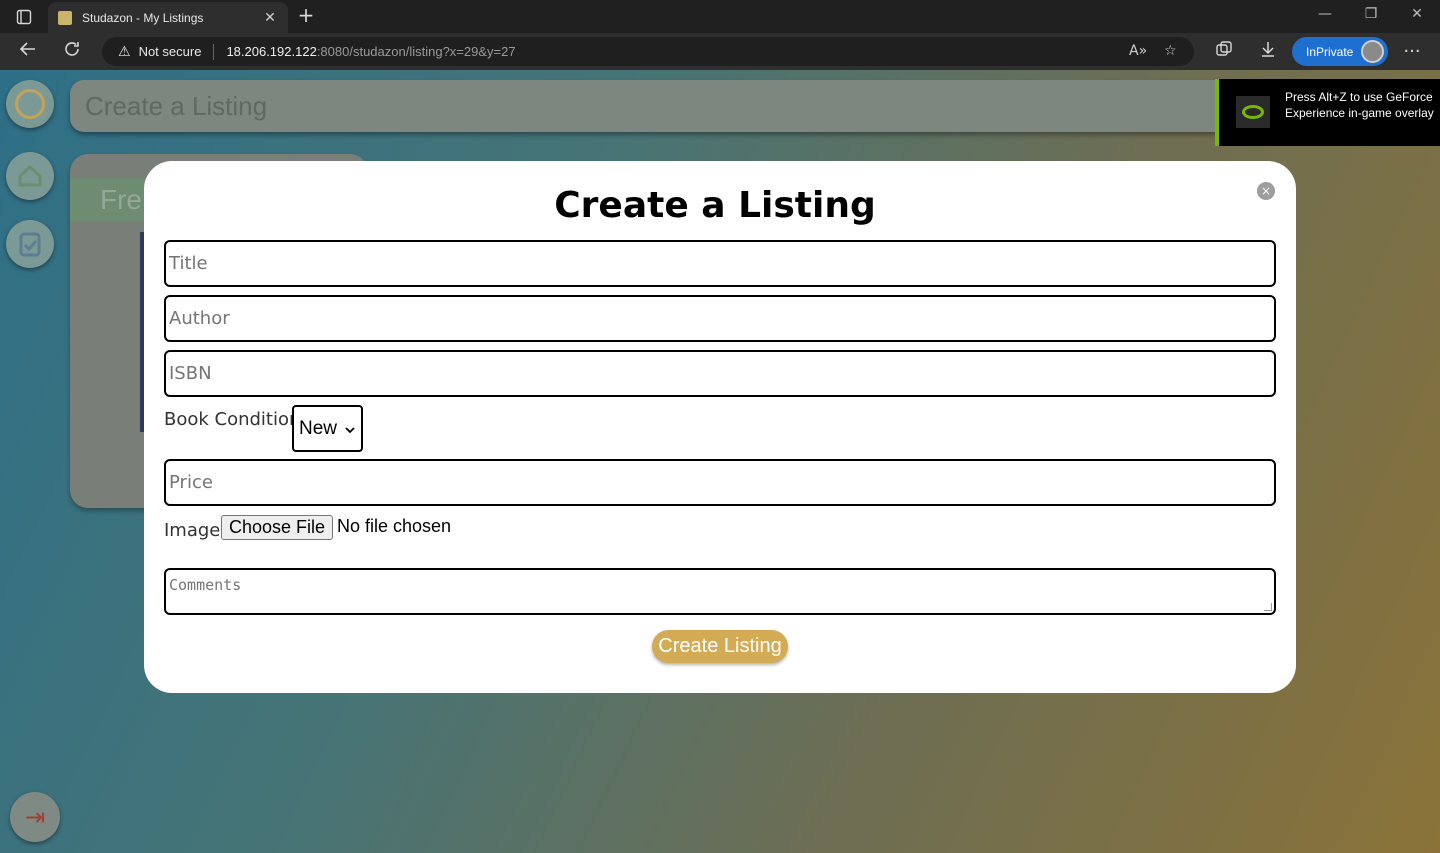  I want to click on logout-icon: ⇥, so click(35, 817).